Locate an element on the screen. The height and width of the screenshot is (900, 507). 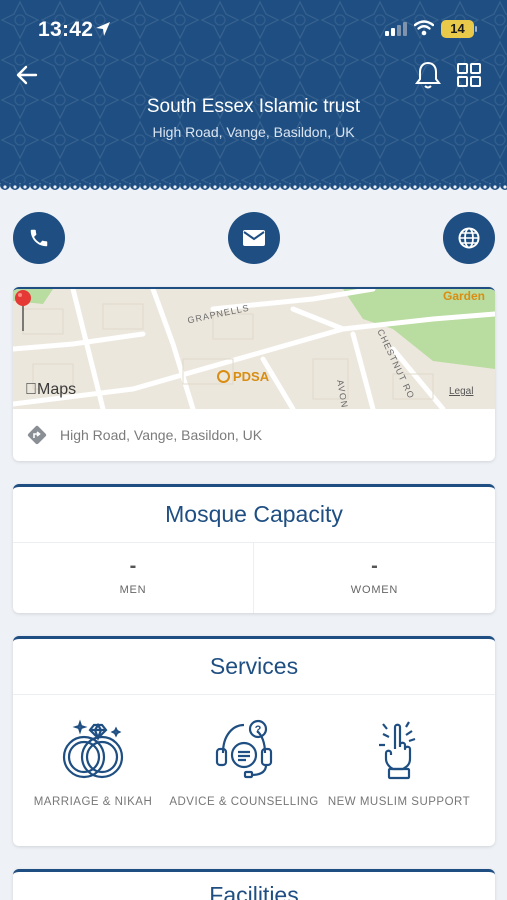
address-text: High Road, Vange, Basildon, UK is located at coordinates (161, 435).